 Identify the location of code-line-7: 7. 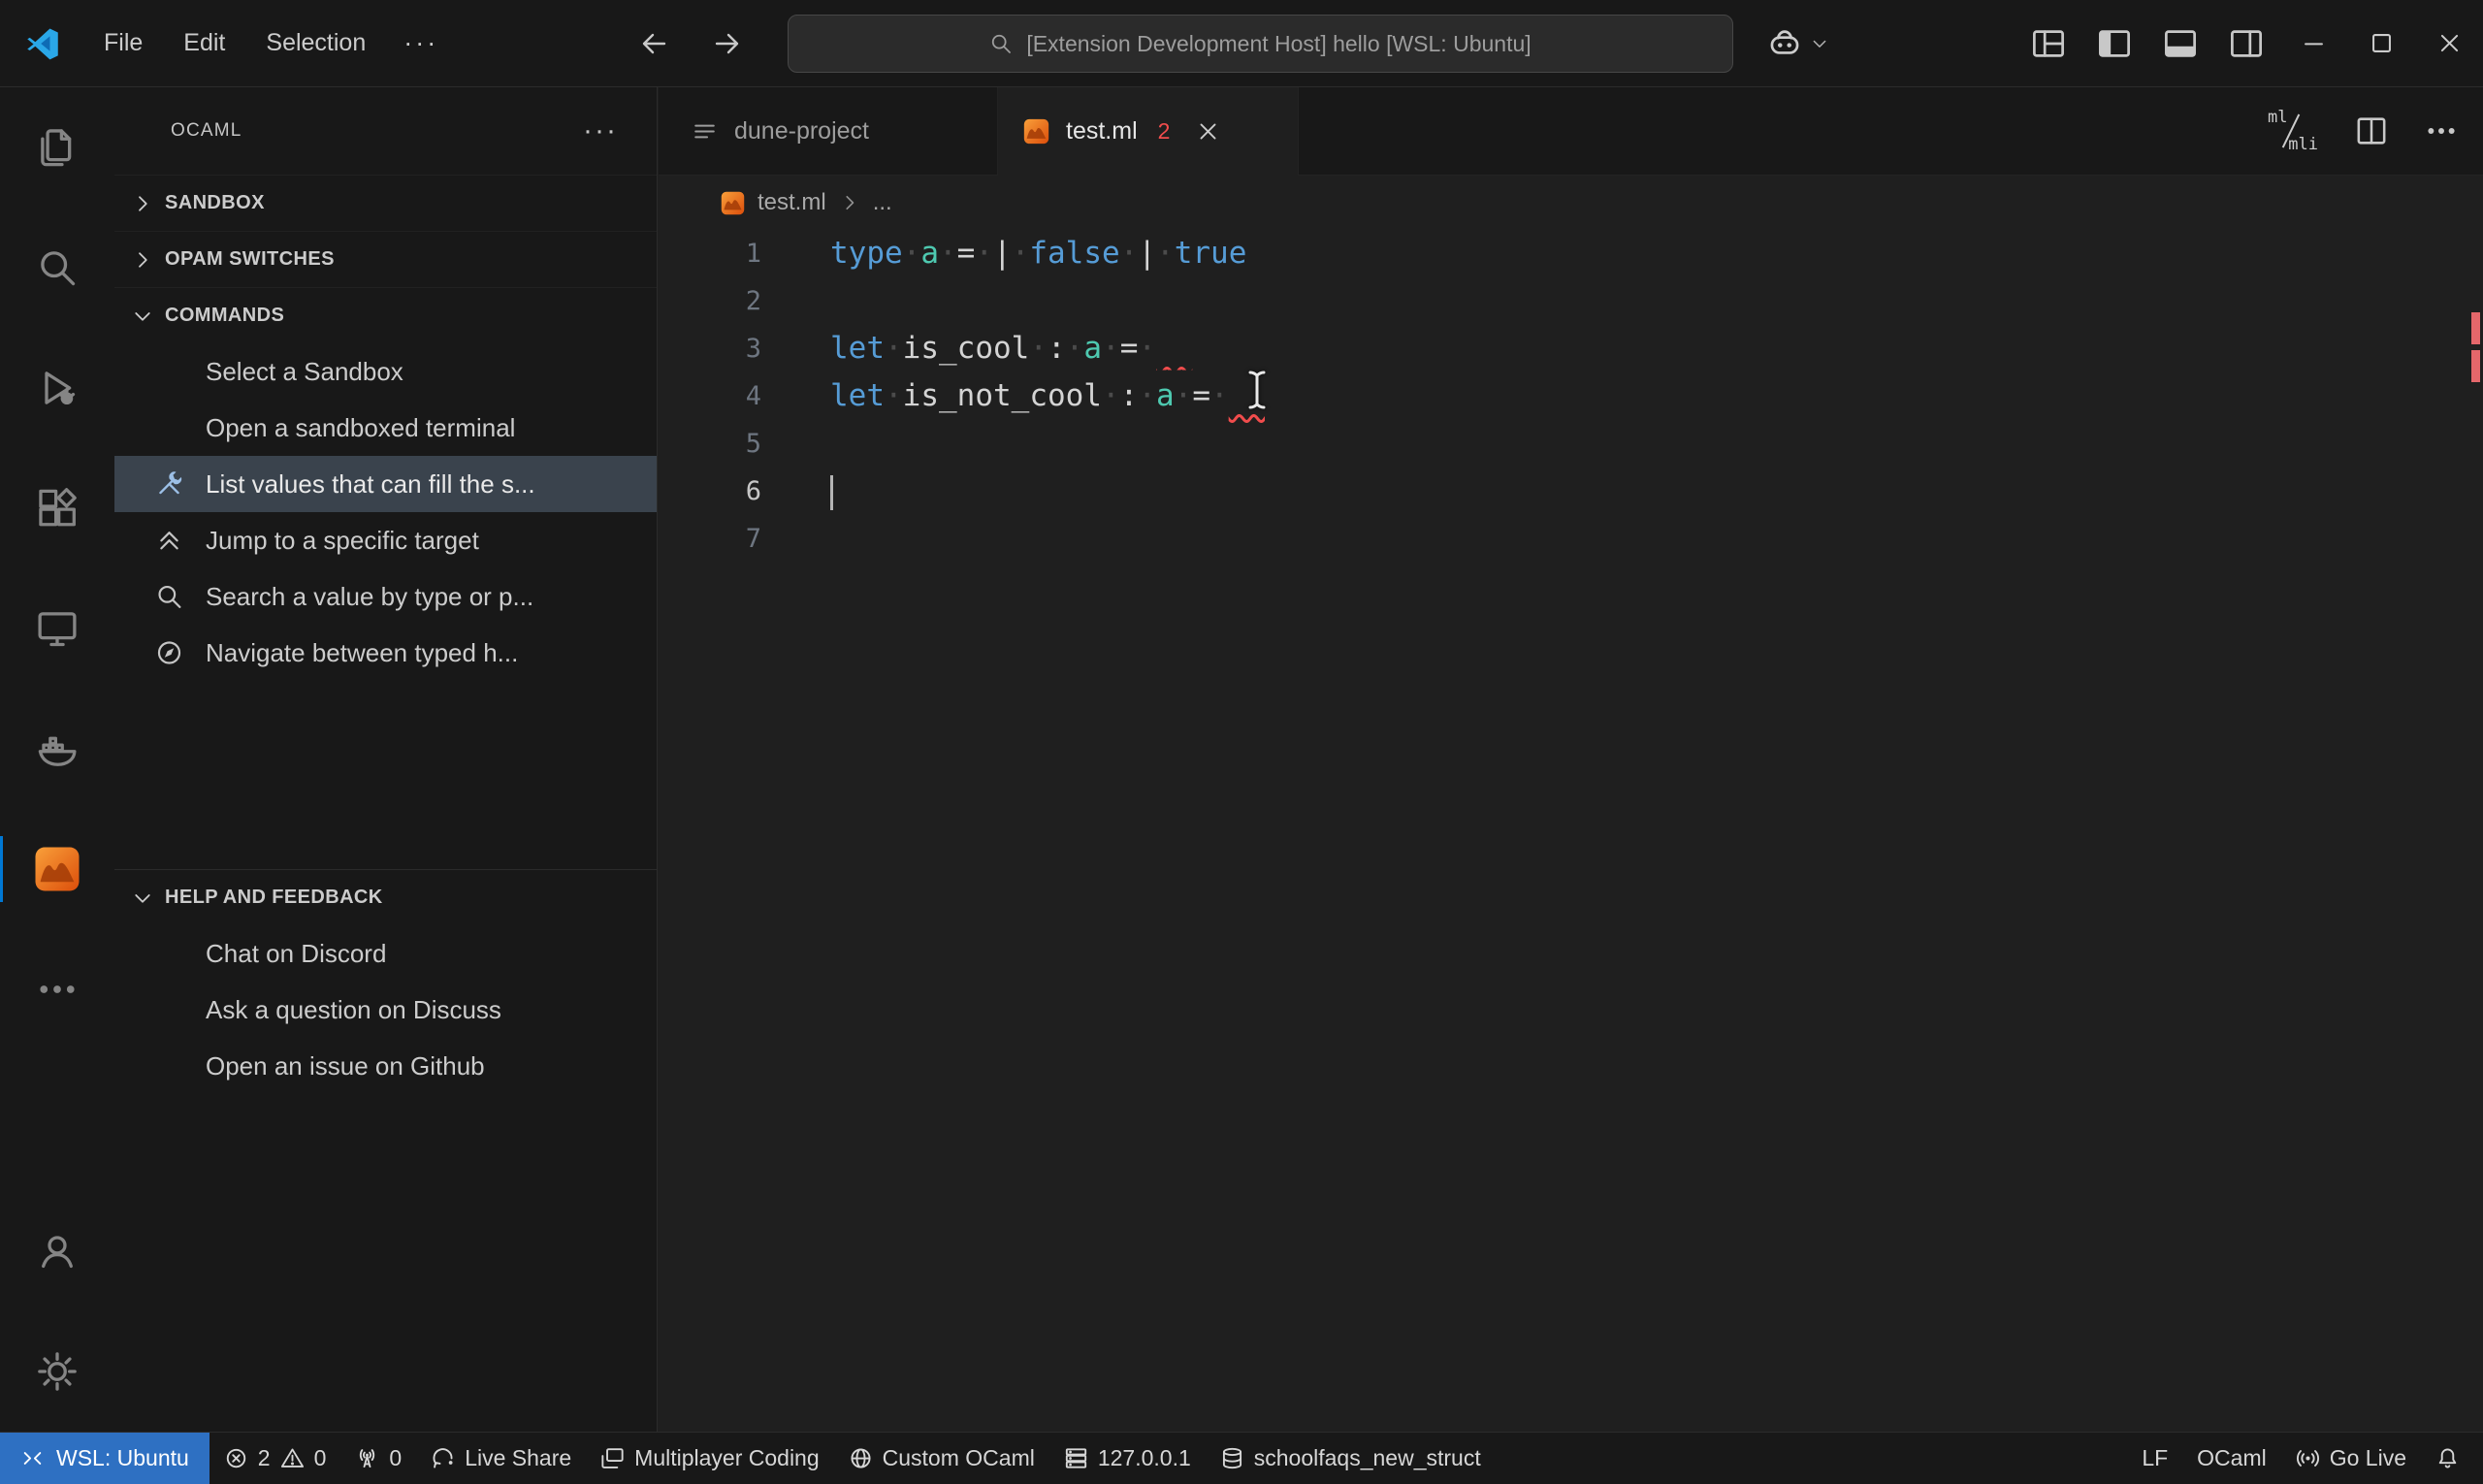
(1564, 539).